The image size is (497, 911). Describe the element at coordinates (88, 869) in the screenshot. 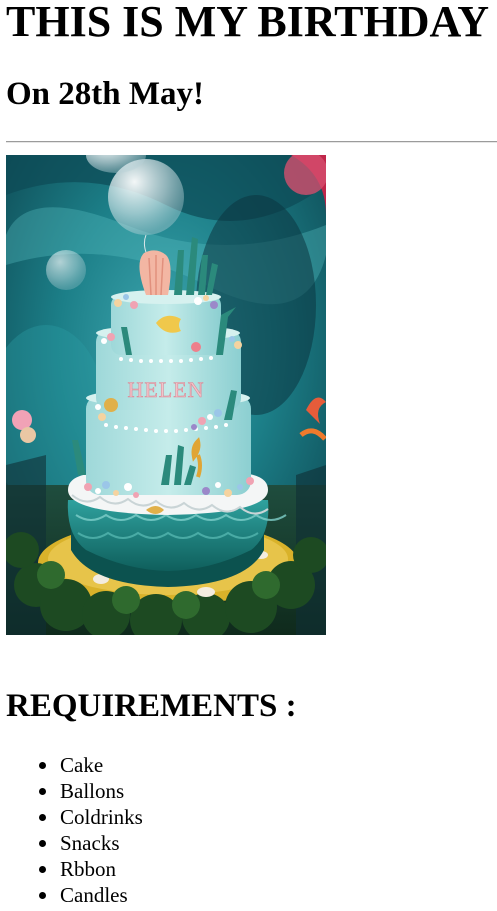

I see `list-item-label: Rbbon` at that location.